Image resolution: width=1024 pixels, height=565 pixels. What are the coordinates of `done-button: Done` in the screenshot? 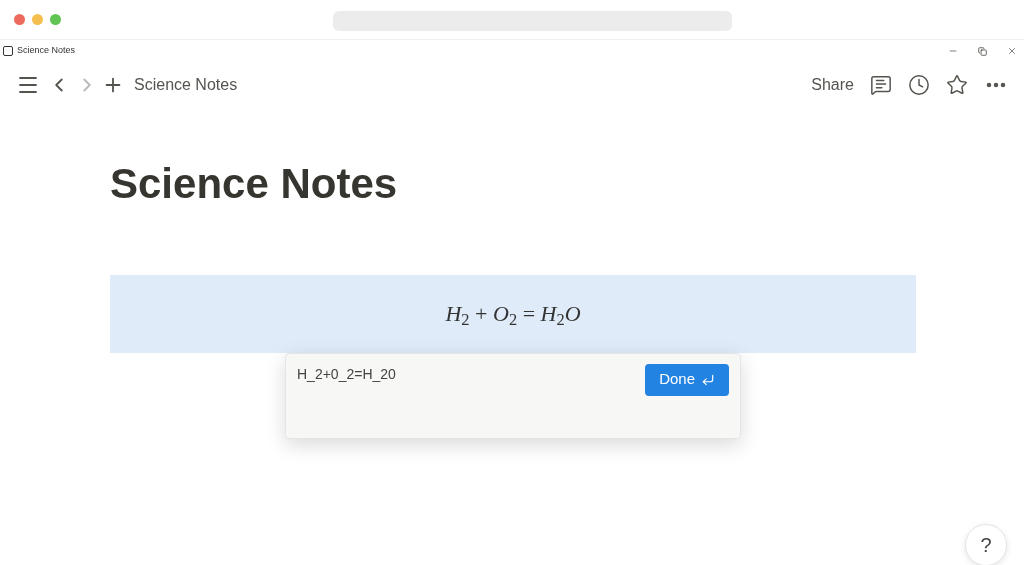 It's located at (687, 379).